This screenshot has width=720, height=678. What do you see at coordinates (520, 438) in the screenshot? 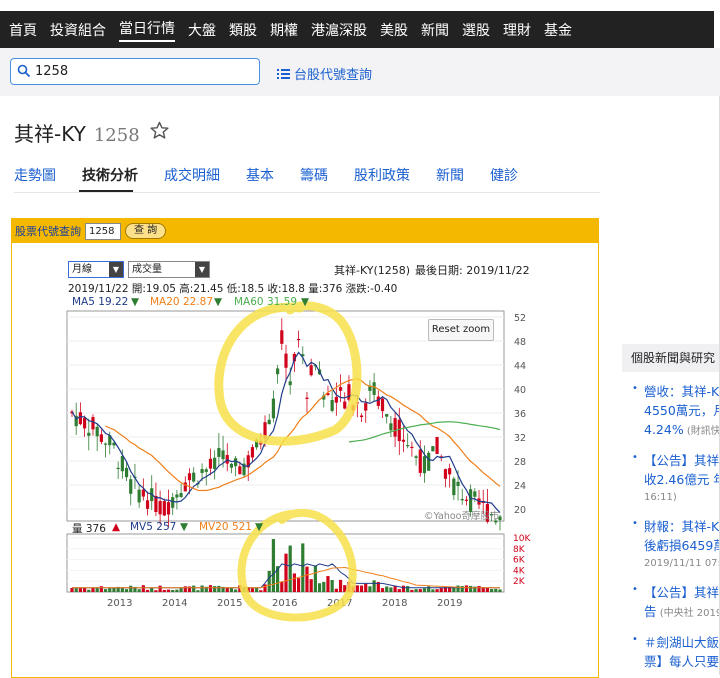
I see `price-tick-label: 32` at bounding box center [520, 438].